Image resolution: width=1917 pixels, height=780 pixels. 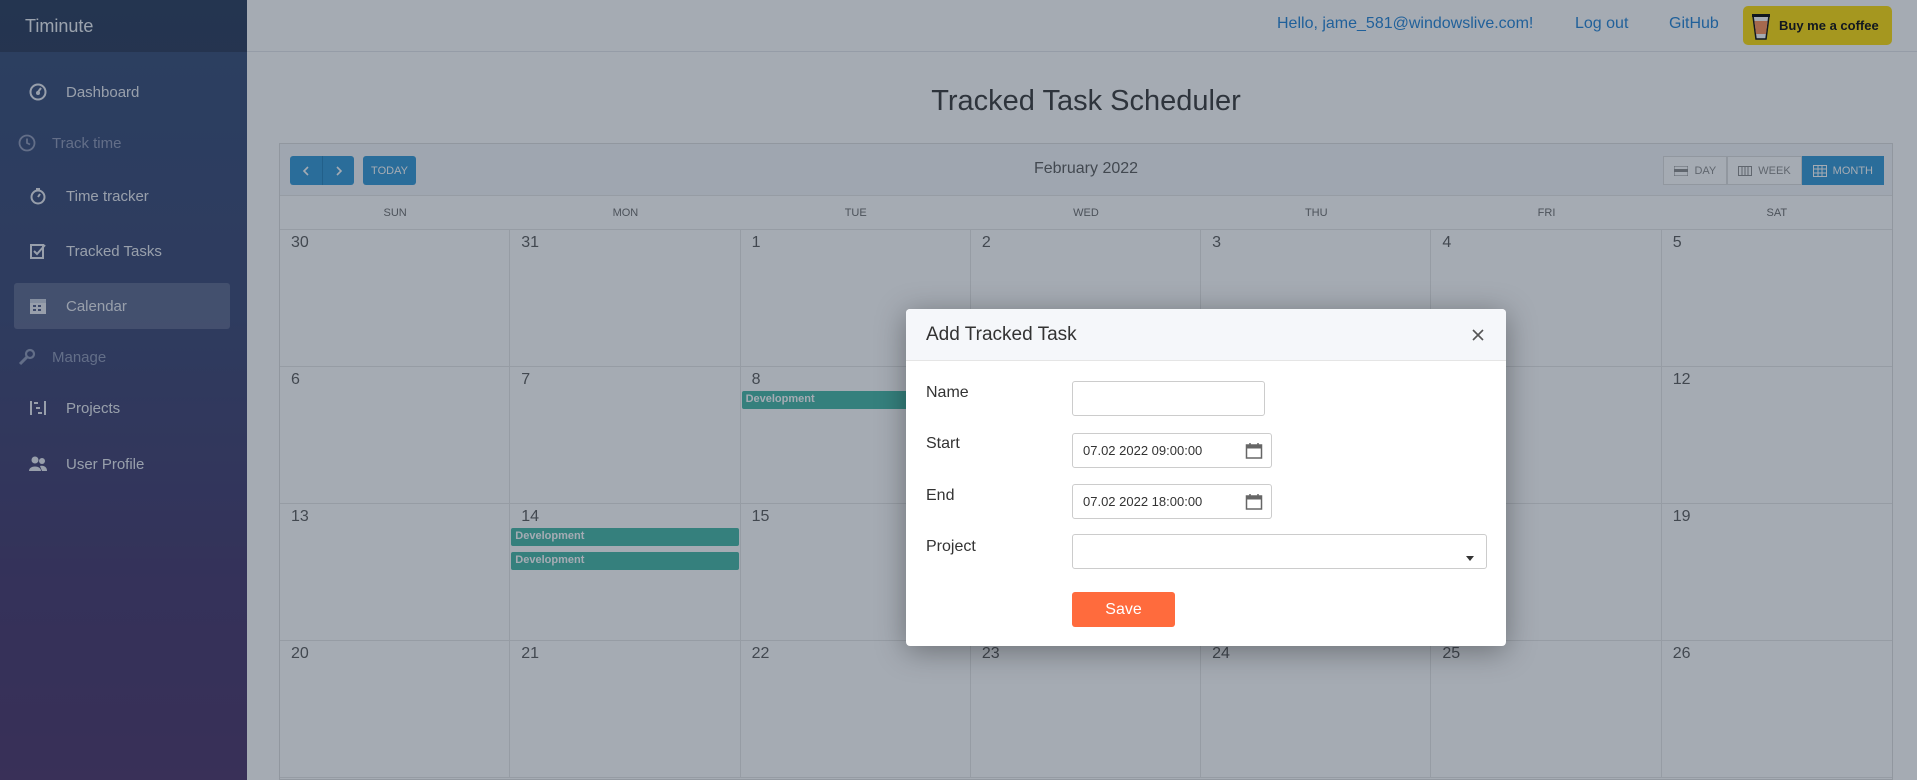 What do you see at coordinates (951, 546) in the screenshot?
I see `project-label: Project` at bounding box center [951, 546].